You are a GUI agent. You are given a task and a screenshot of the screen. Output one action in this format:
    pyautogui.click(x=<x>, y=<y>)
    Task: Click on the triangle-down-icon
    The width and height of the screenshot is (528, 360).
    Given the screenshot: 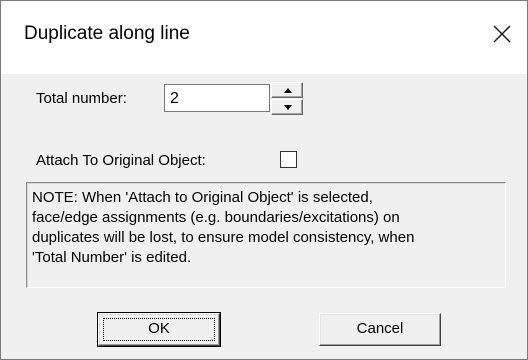 What is the action you would take?
    pyautogui.click(x=288, y=107)
    